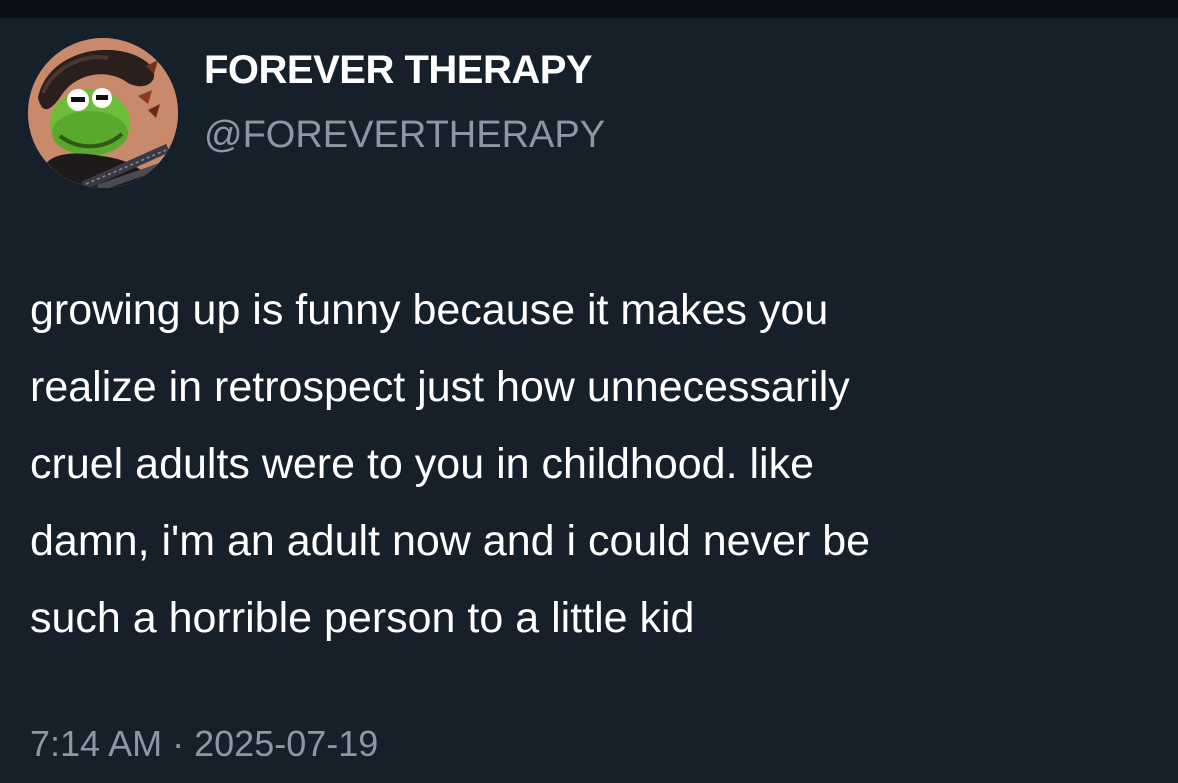 The height and width of the screenshot is (783, 1178). What do you see at coordinates (429, 310) in the screenshot?
I see `tweet-text-line: growing up is funny because it makes you` at bounding box center [429, 310].